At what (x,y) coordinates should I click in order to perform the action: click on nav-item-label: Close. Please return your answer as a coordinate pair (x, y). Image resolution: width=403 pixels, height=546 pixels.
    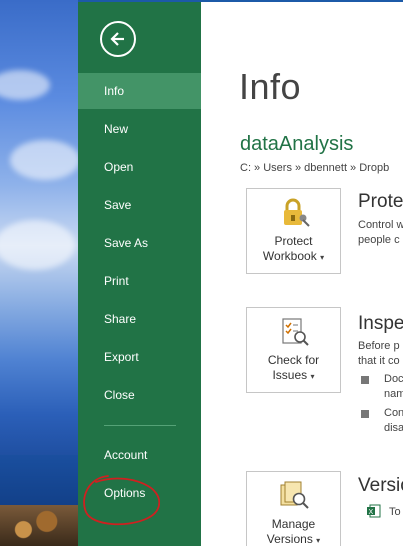
    Looking at the image, I should click on (119, 395).